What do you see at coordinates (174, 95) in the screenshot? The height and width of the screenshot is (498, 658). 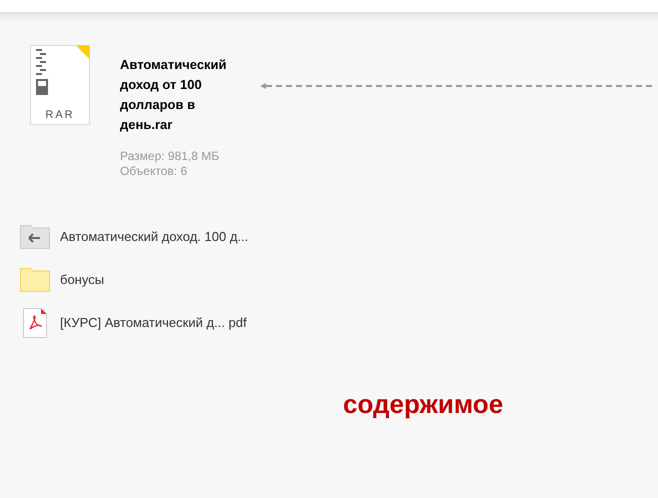 I see `archive-name: Автоматический доход от 100 долларов в день.rar` at bounding box center [174, 95].